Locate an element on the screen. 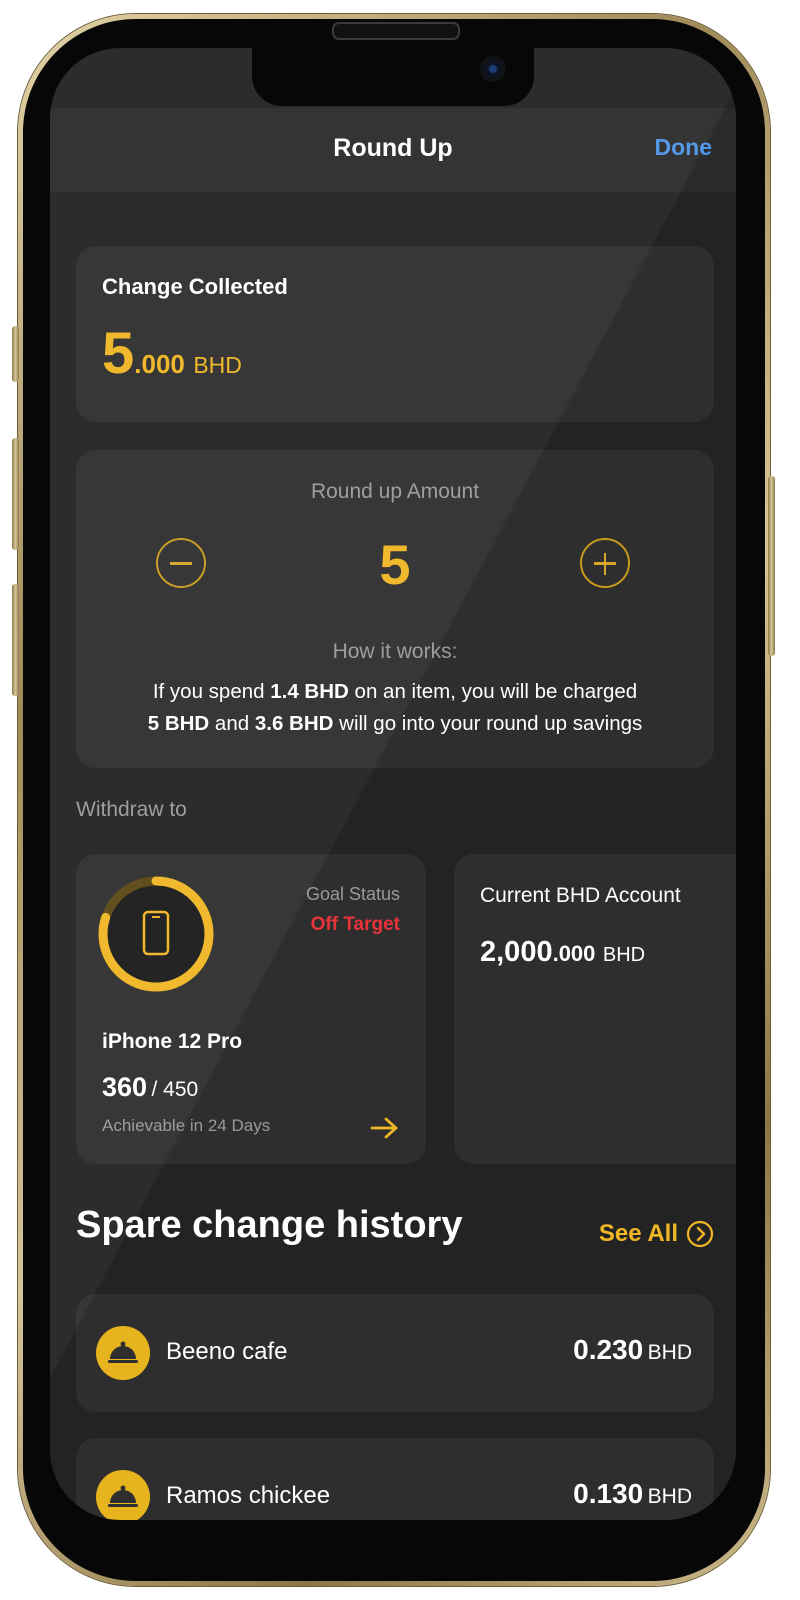 This screenshot has width=800, height=1600. history-row-amount-value: 0.230 is located at coordinates (608, 1349).